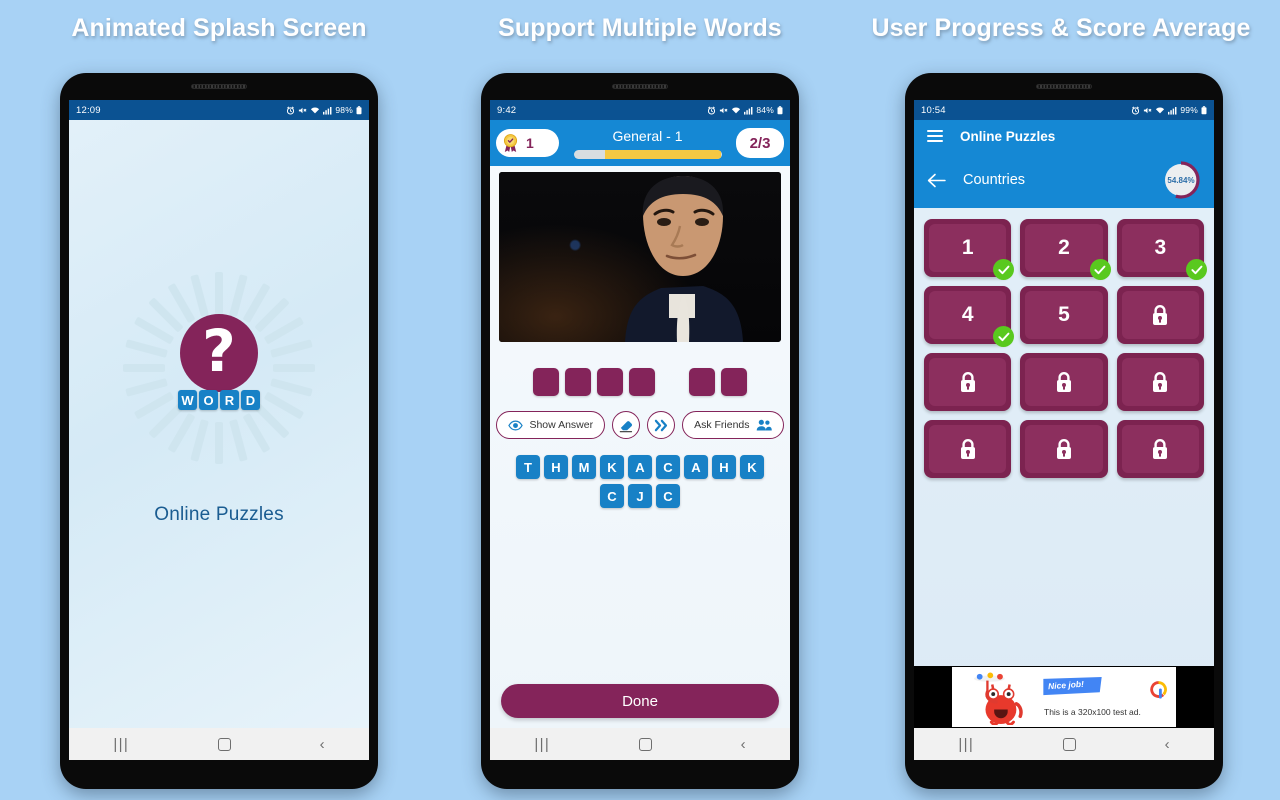  I want to click on ad-content: Nice job! This is a 320x100 test ad., so click(1064, 697).